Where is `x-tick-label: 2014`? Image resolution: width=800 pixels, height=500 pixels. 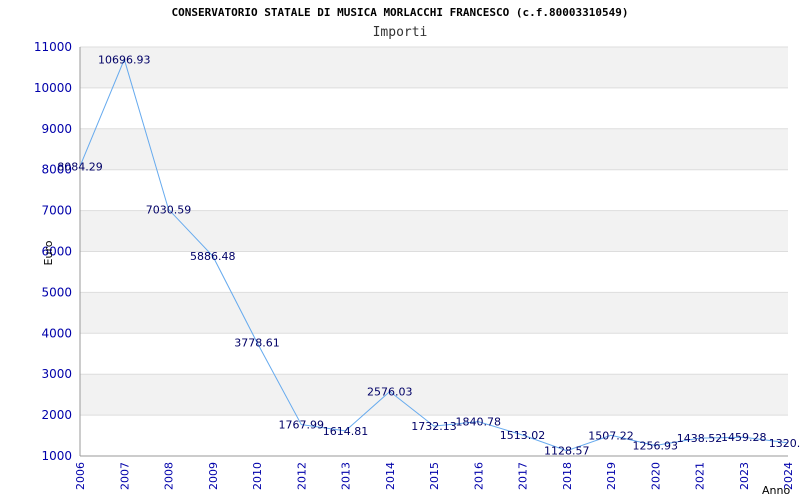
x-tick-label: 2014 is located at coordinates (390, 476).